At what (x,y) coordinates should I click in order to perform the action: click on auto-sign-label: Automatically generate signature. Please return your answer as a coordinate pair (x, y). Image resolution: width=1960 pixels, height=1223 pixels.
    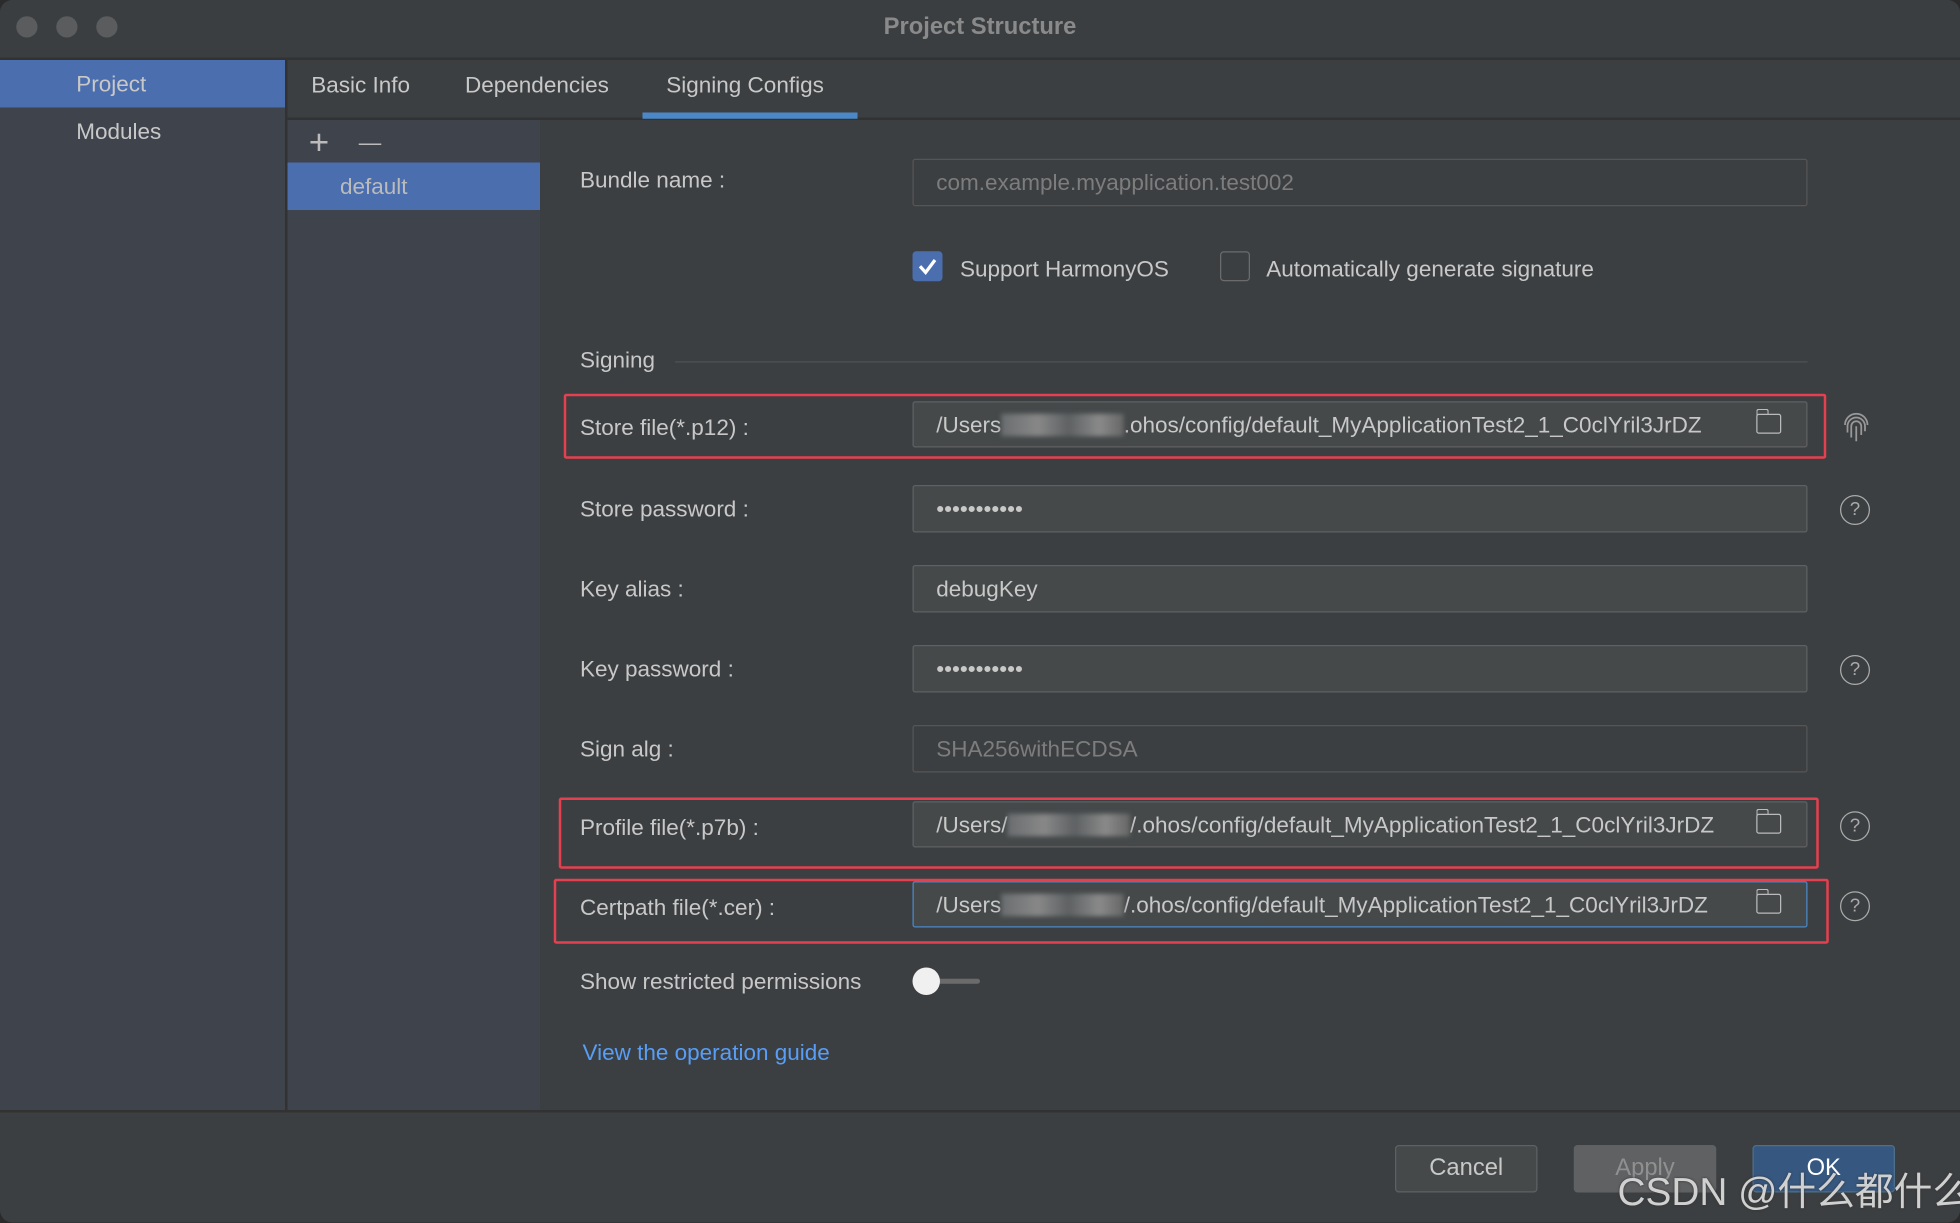
    Looking at the image, I should click on (1430, 269).